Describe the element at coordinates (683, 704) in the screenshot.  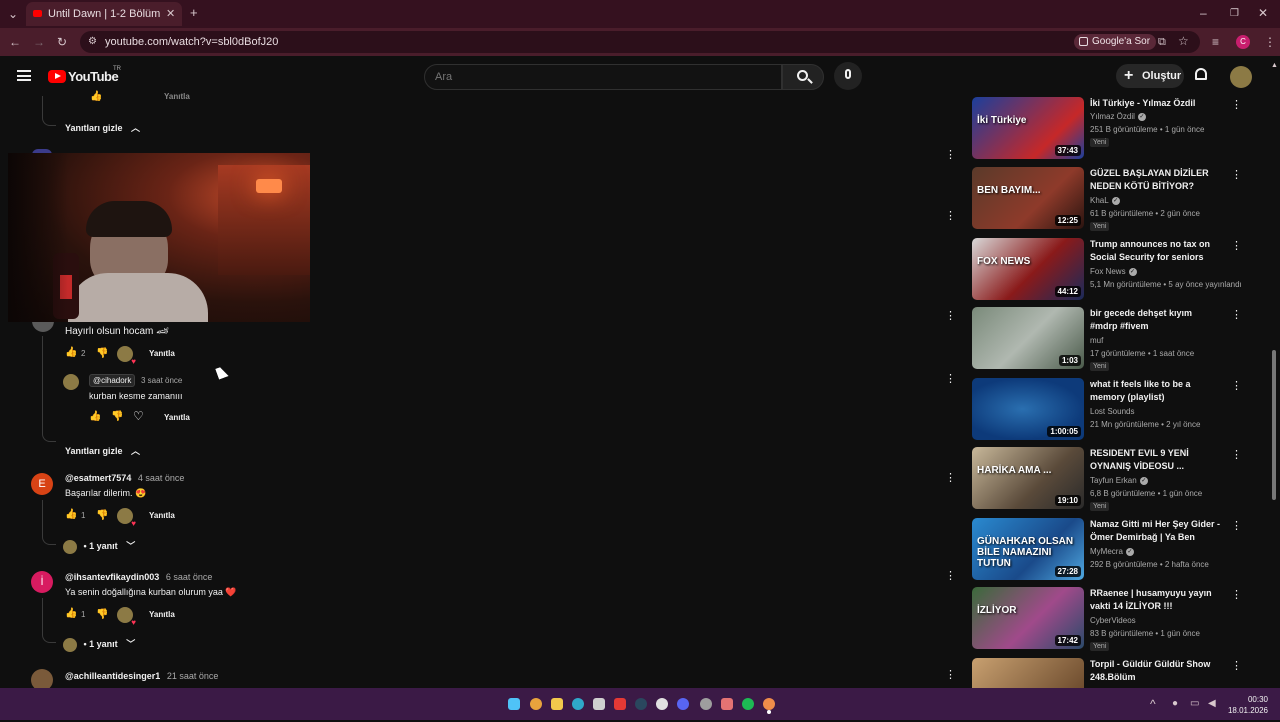
I see `discord-icon` at that location.